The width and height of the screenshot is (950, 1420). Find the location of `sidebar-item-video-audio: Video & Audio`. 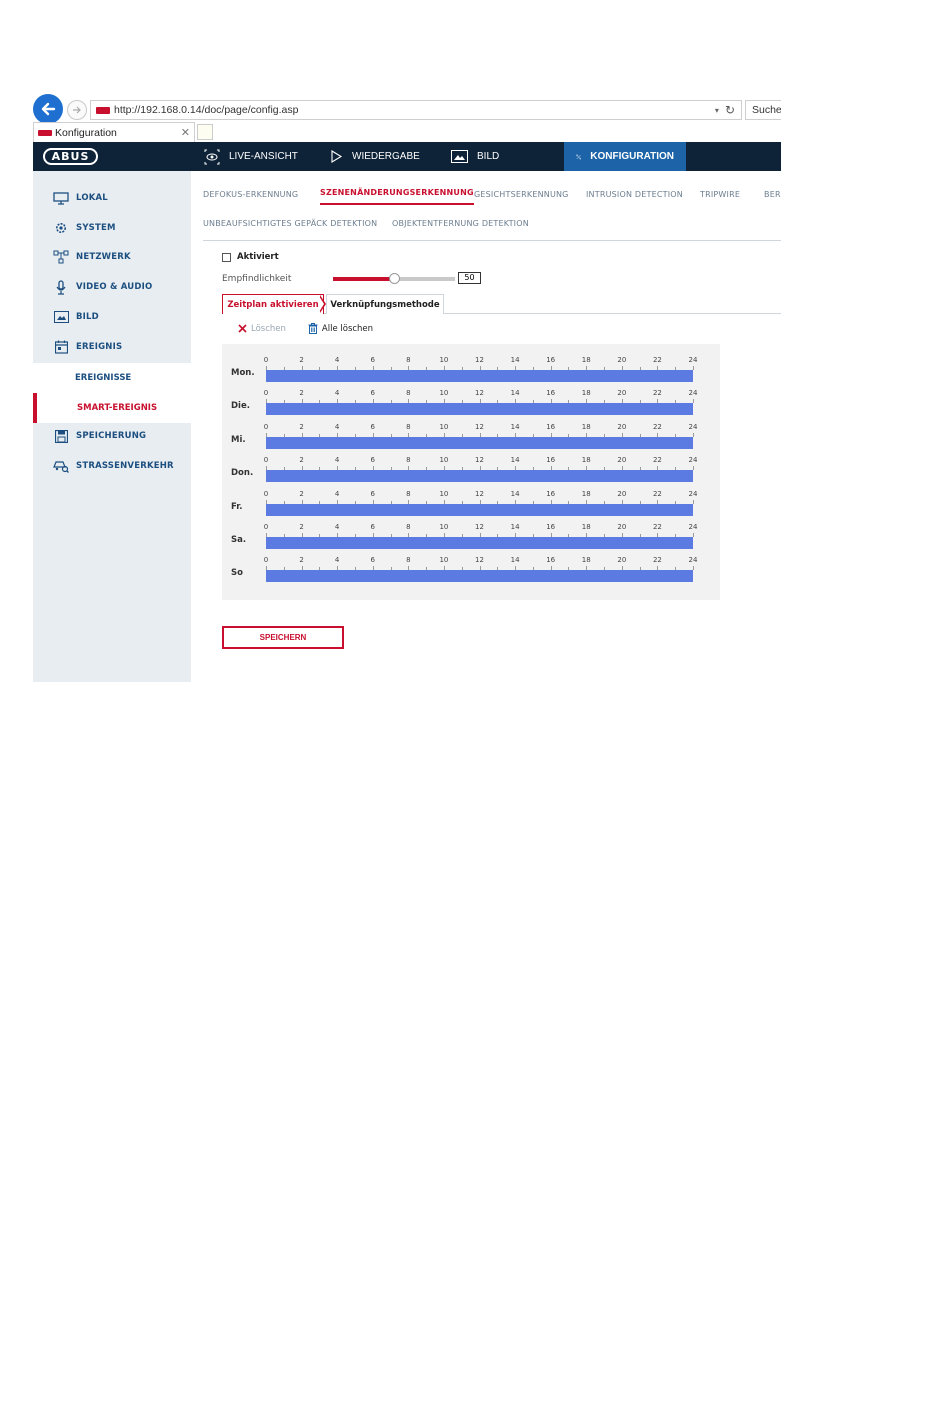

sidebar-item-video-audio: Video & Audio is located at coordinates (112, 287).